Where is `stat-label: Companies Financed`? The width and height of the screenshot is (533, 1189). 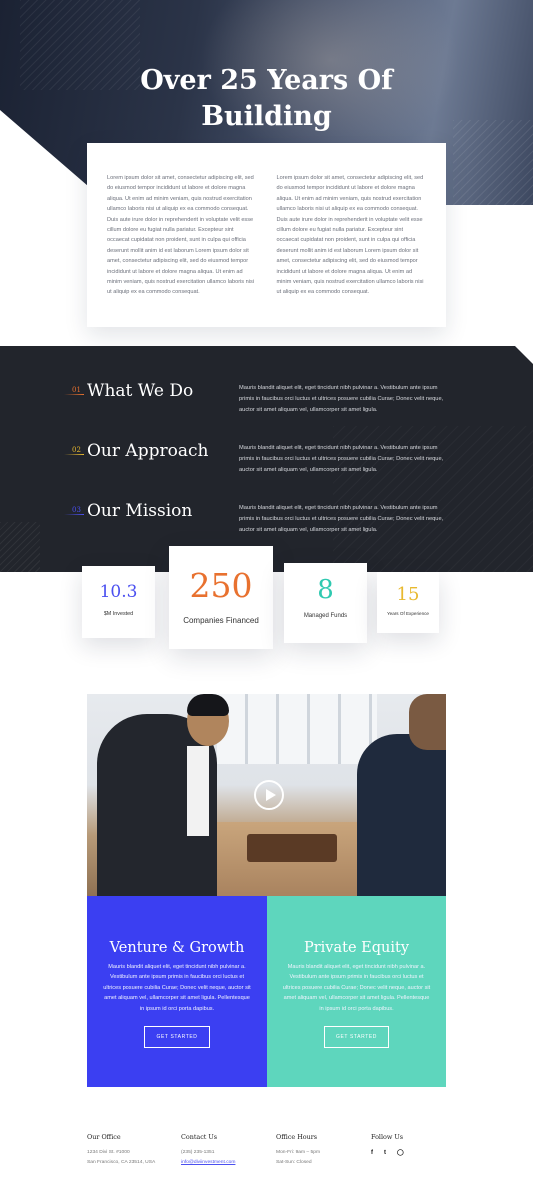 stat-label: Companies Financed is located at coordinates (221, 620).